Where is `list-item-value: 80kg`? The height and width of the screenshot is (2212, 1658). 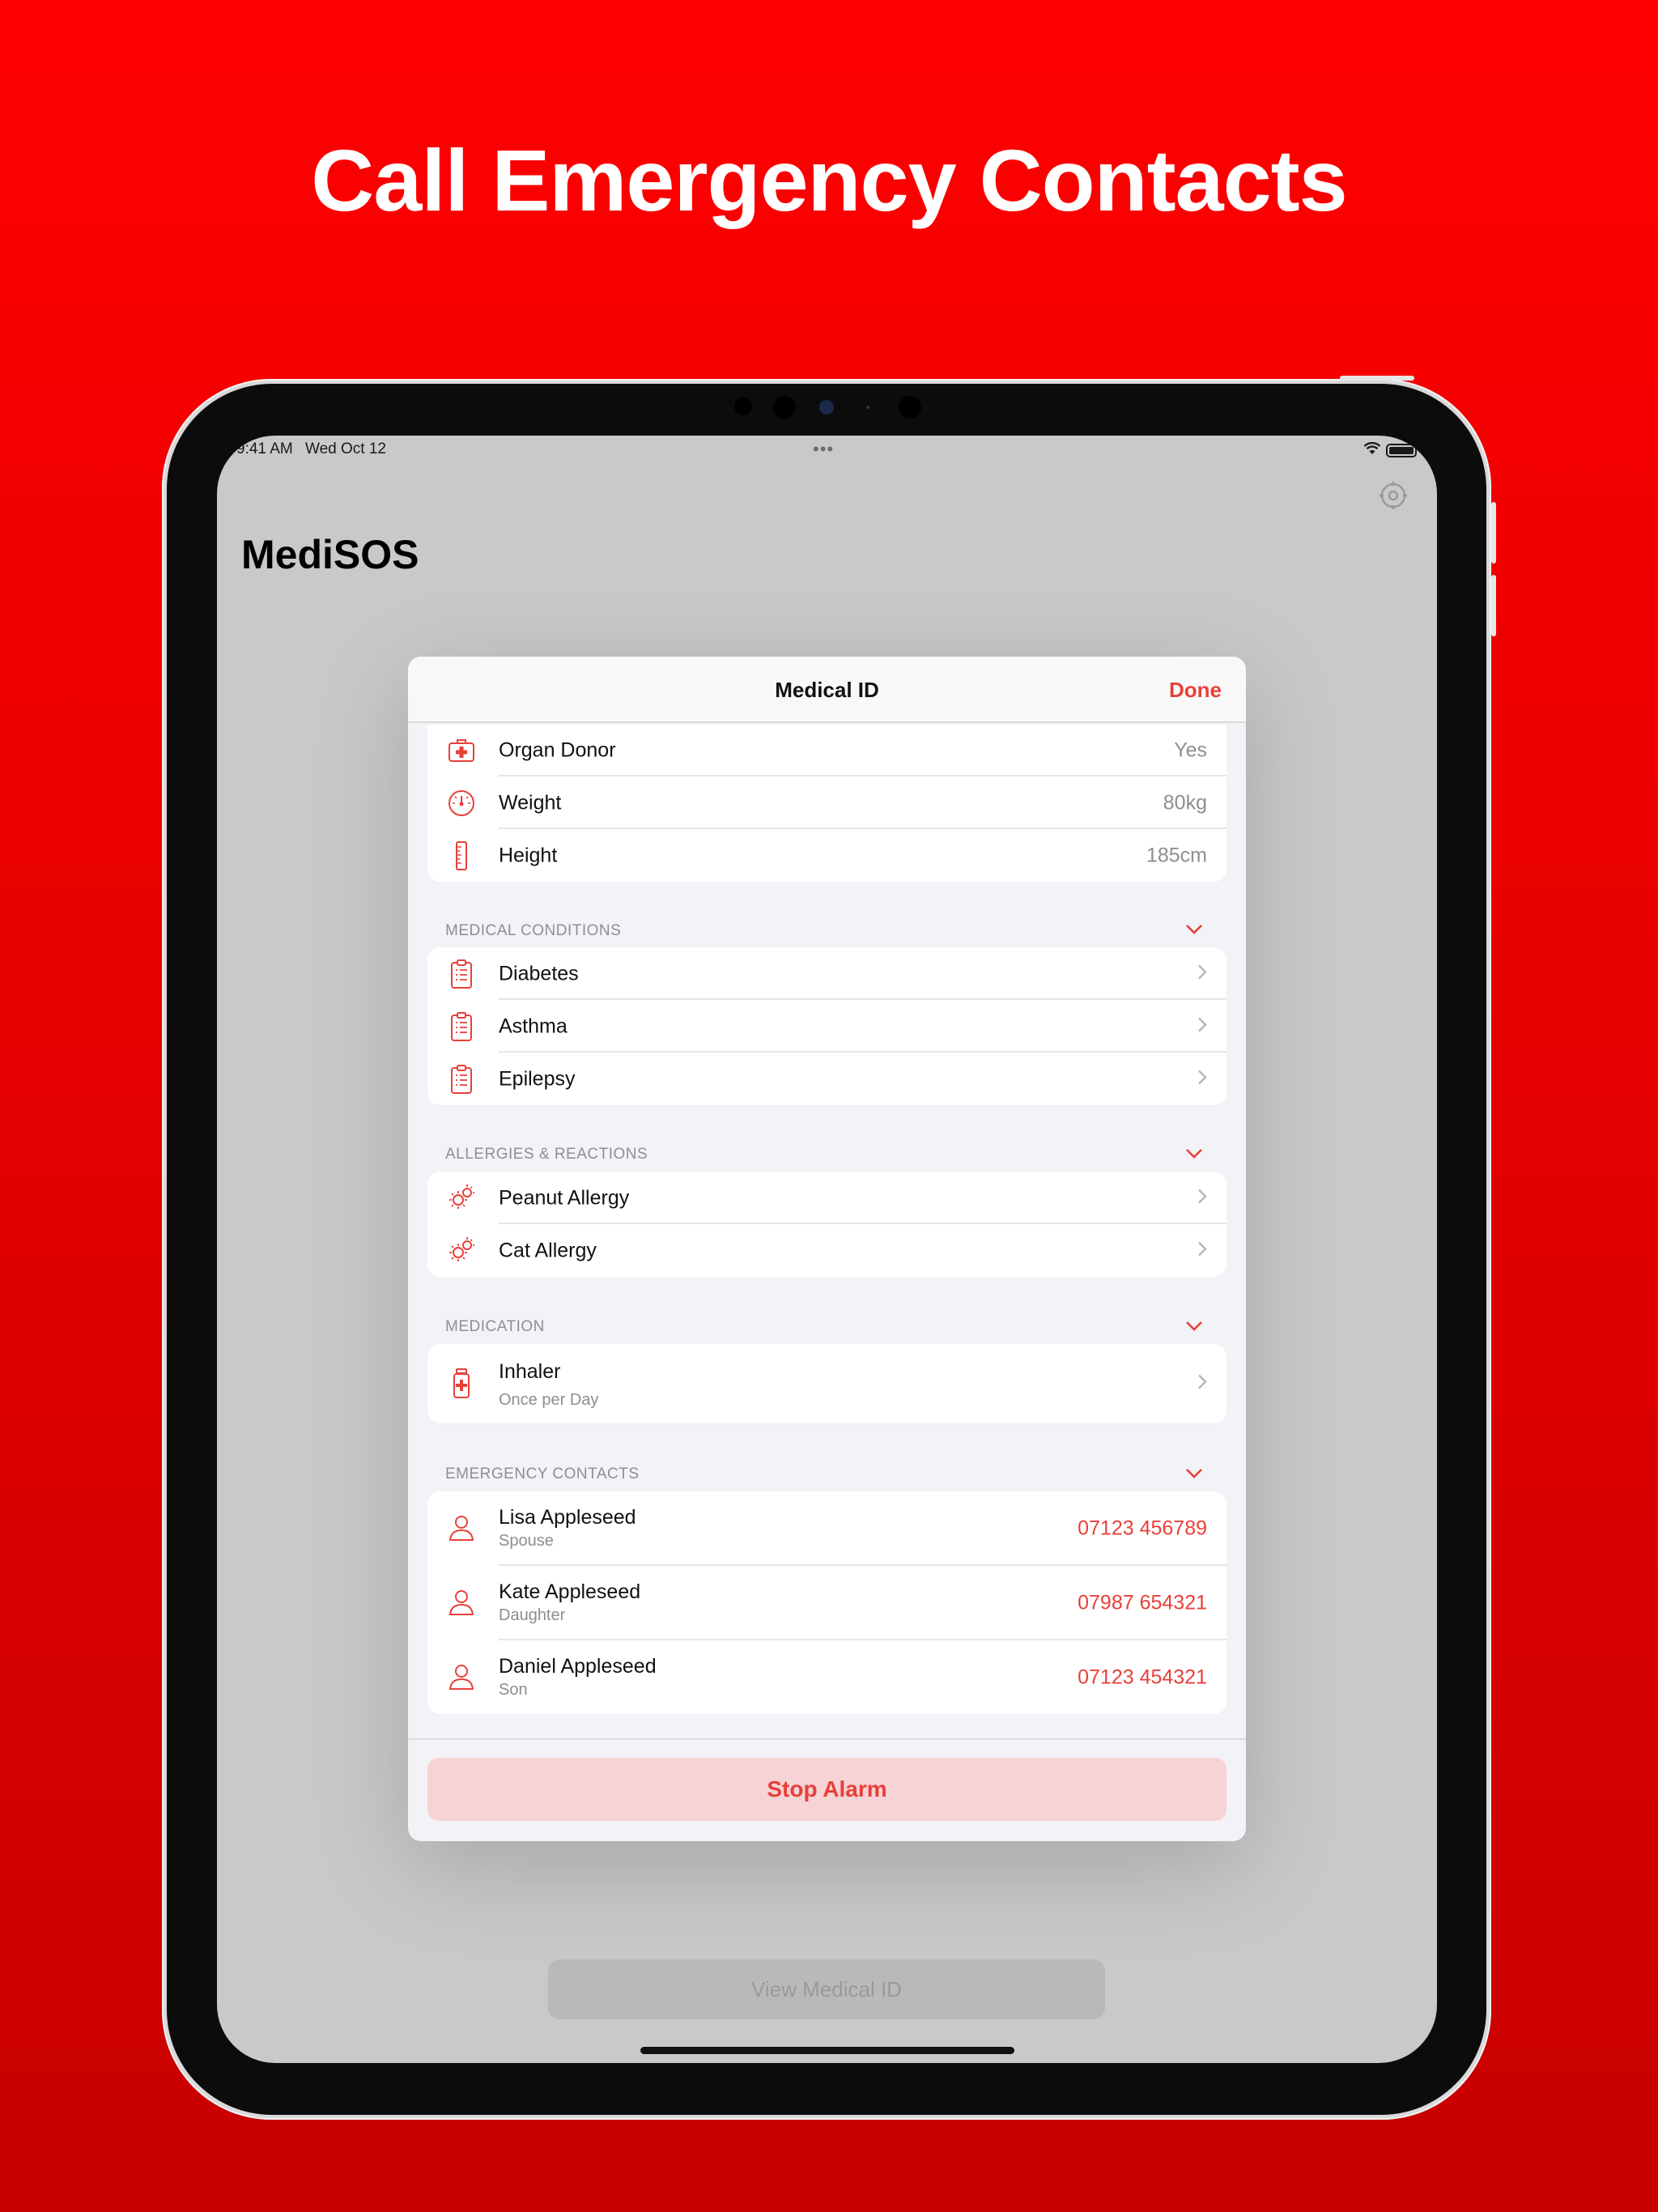 list-item-value: 80kg is located at coordinates (1185, 803).